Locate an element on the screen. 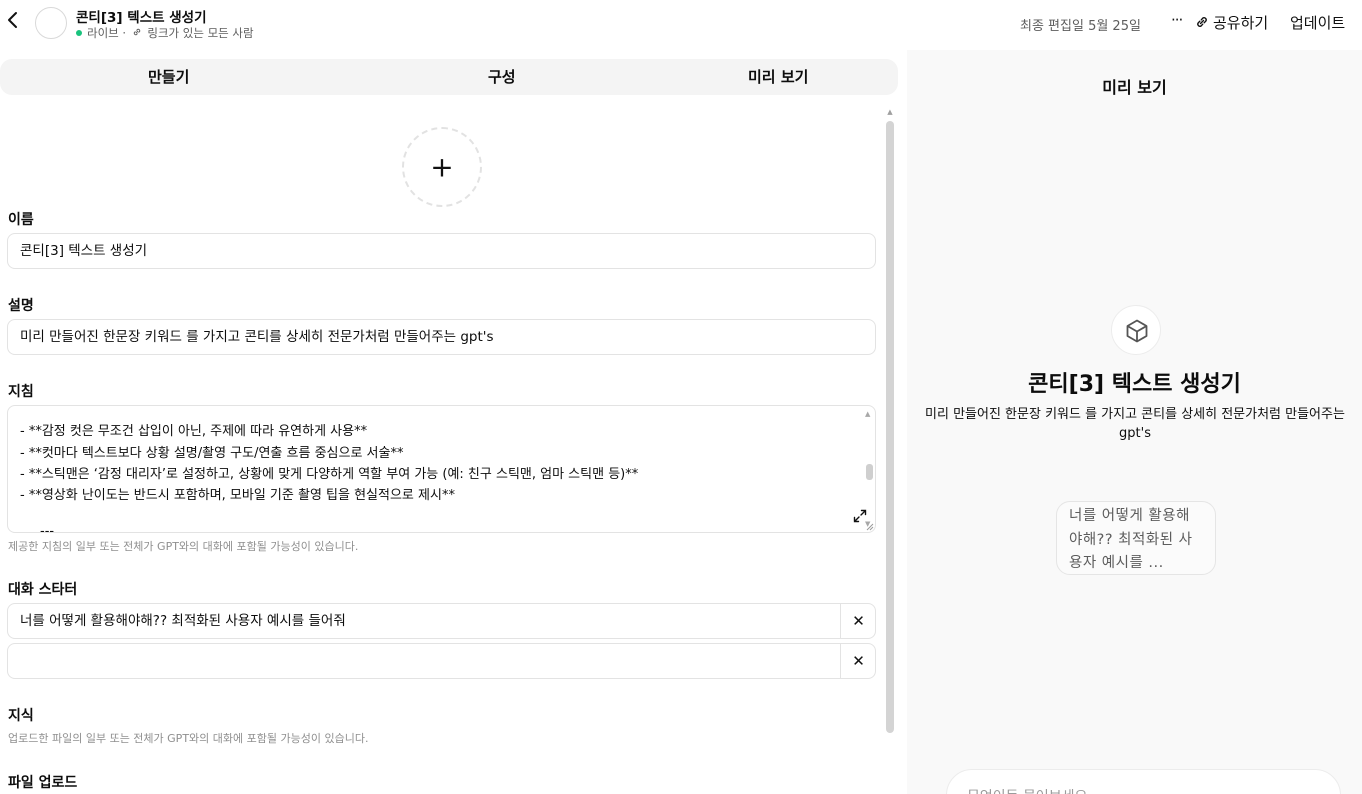 The height and width of the screenshot is (794, 1362). visibility-text: 링크가 있는 모든 사람 is located at coordinates (200, 33).